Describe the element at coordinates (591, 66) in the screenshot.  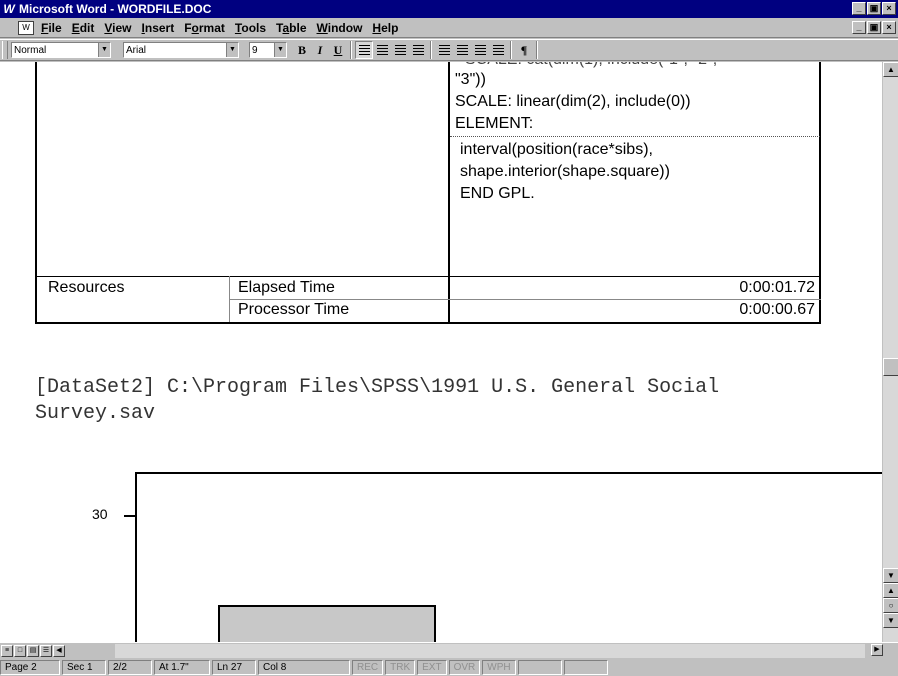
I see `code-line-clipped: SCALE: cat(dim(1), include("1", "2",` at that location.